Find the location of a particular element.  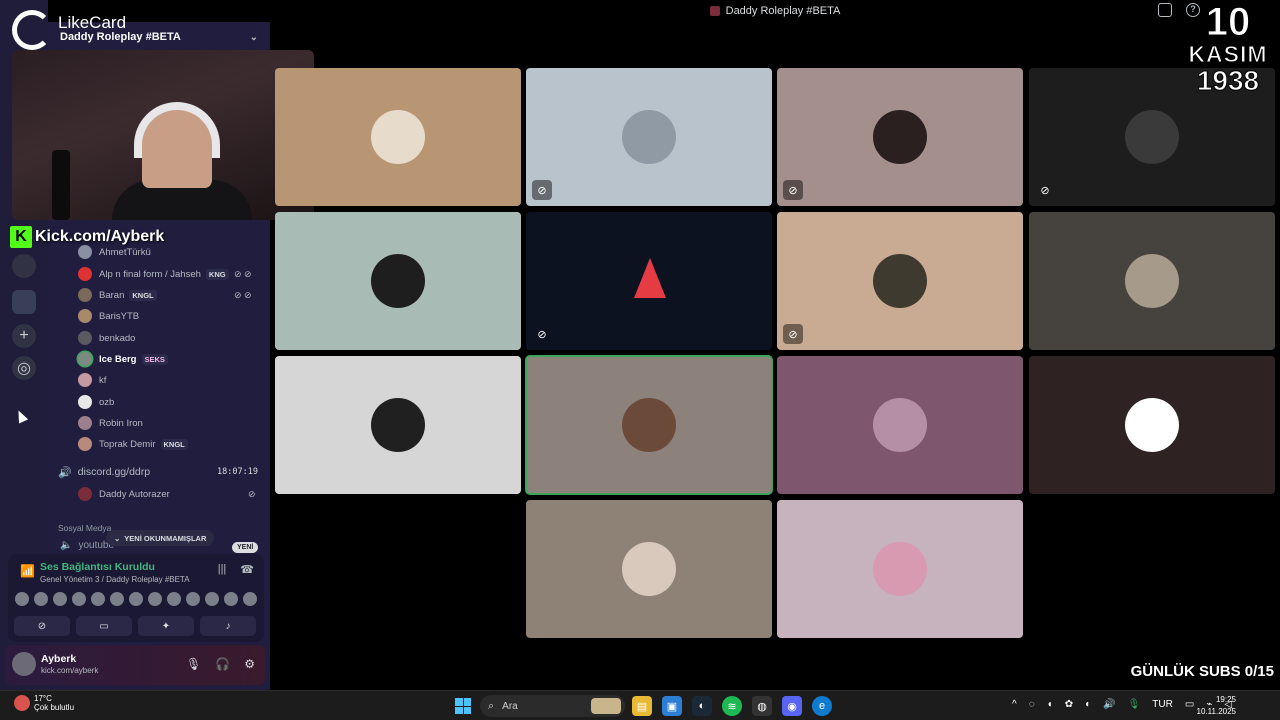

search-icon: ⌕ is located at coordinates (491, 705).